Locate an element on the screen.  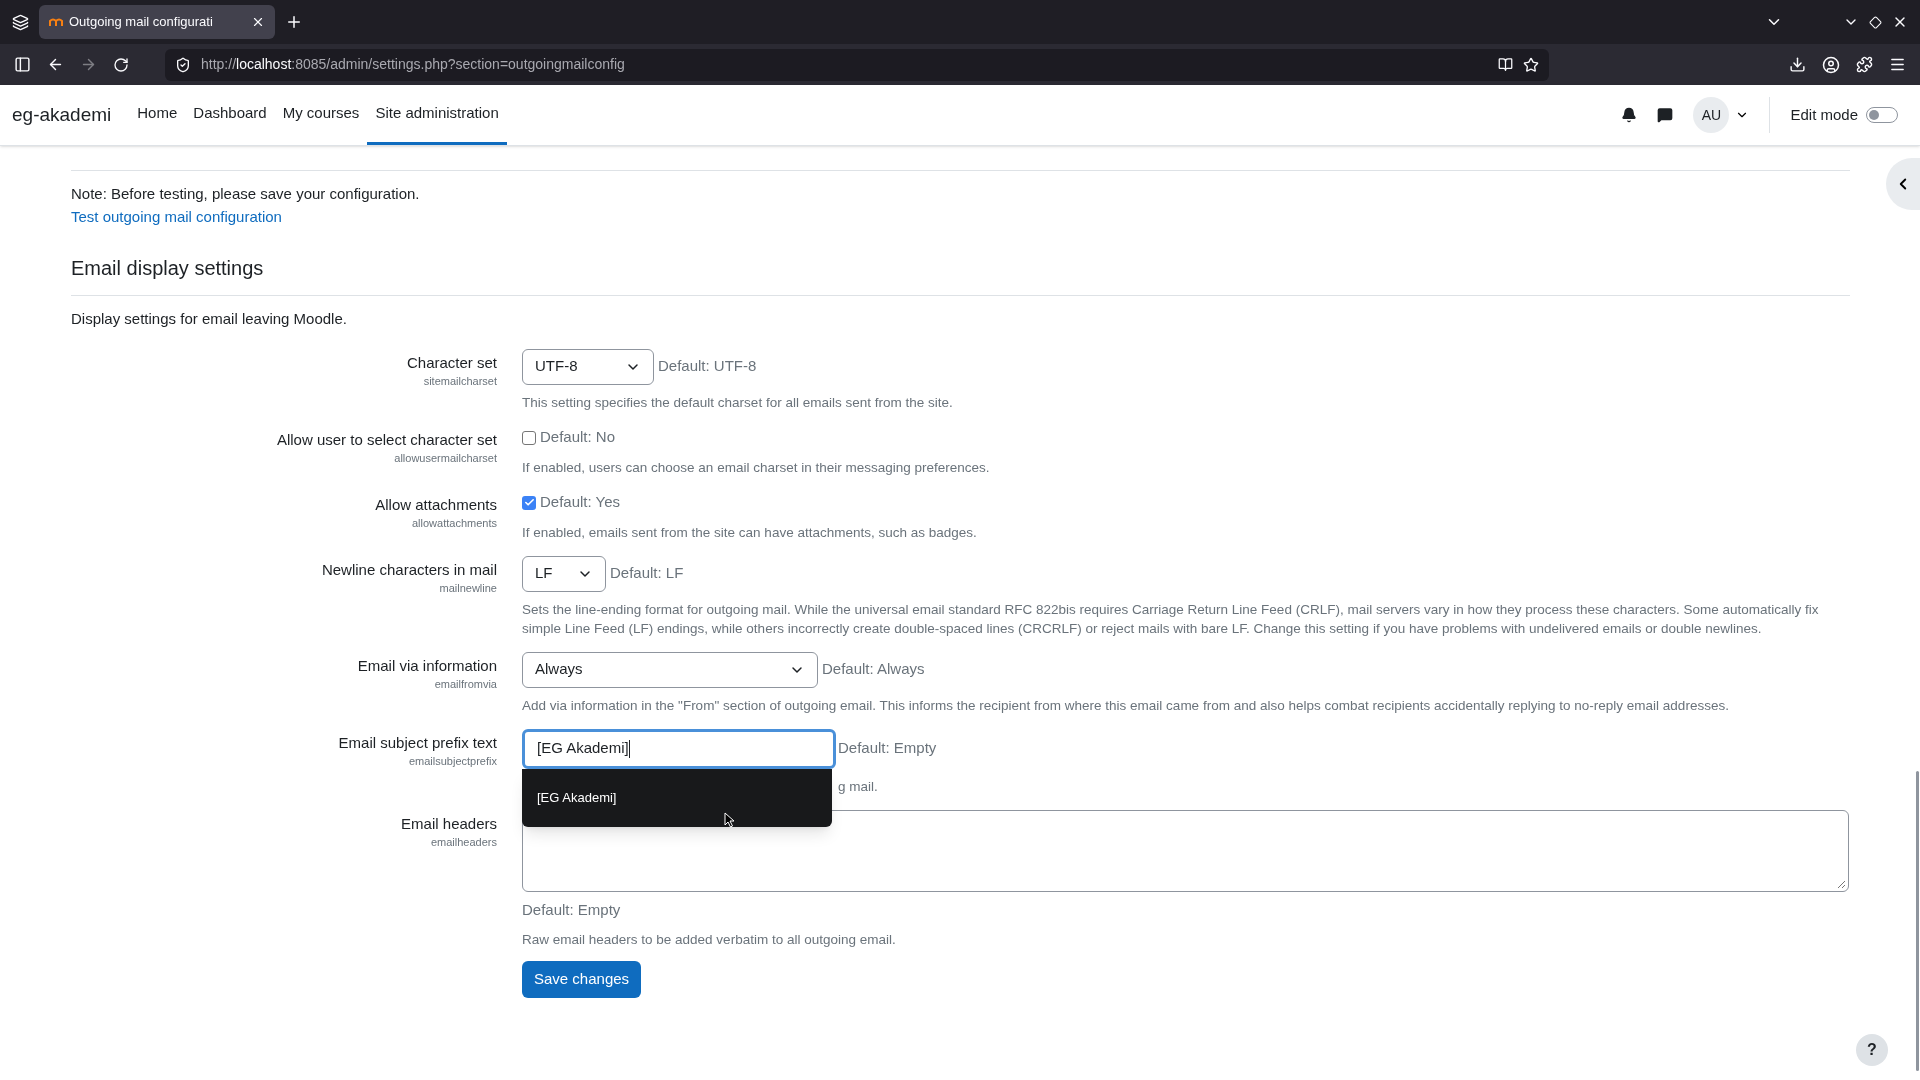
setting-label: Character set is located at coordinates (451, 362).